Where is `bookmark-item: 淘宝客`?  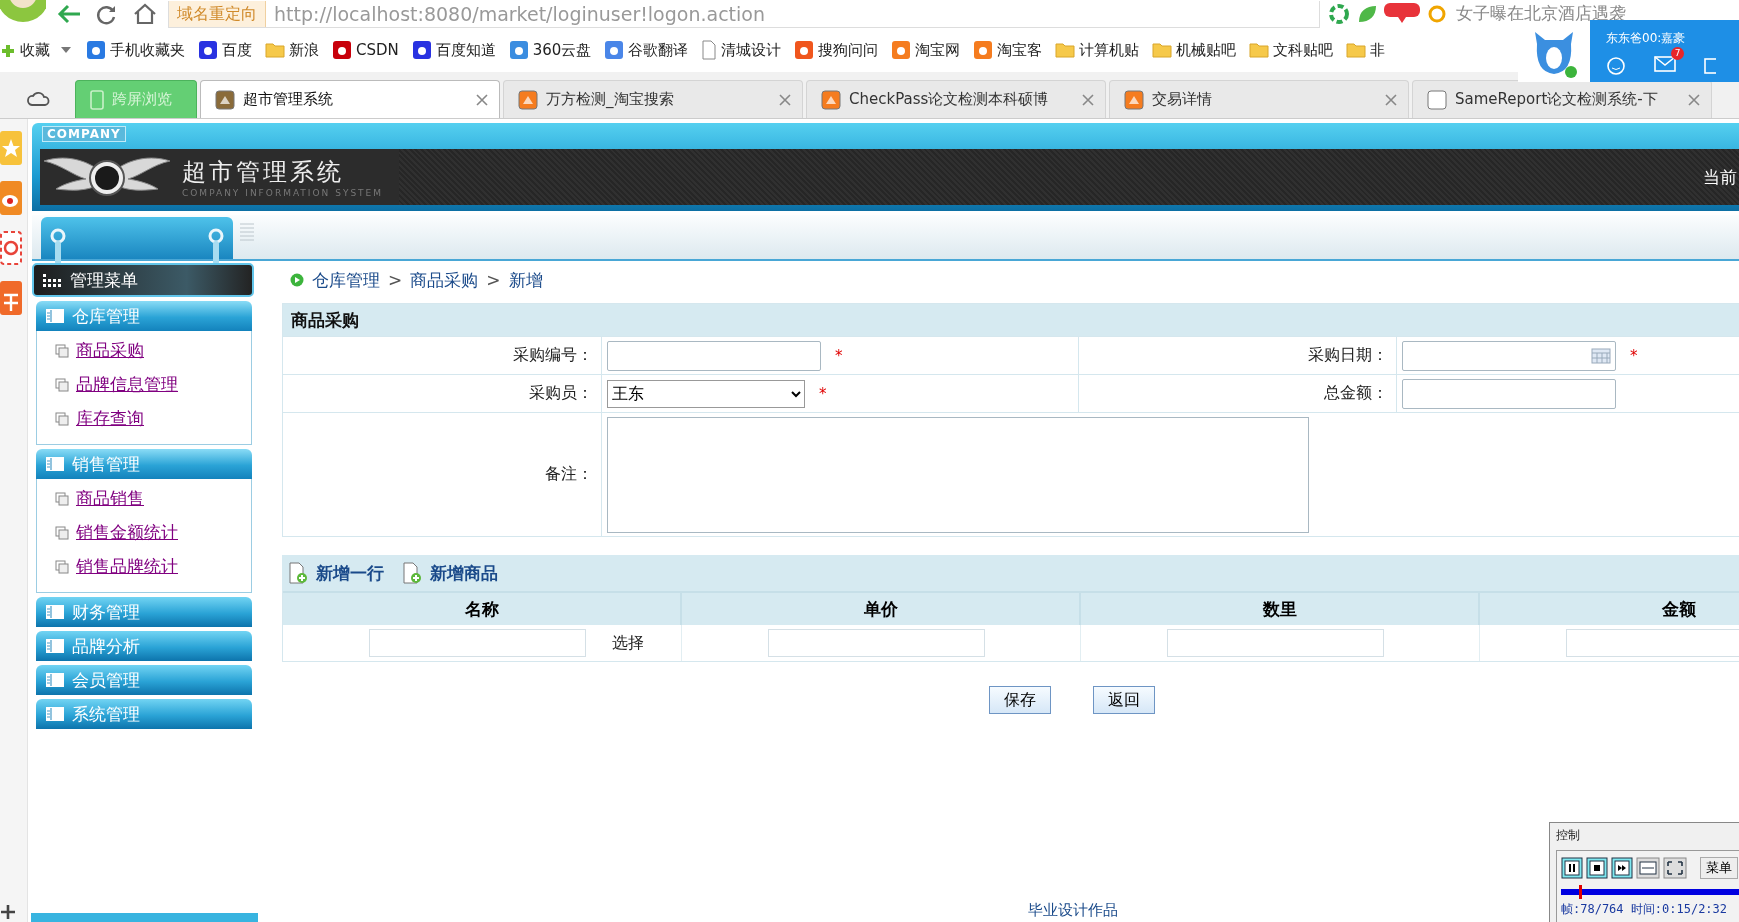 bookmark-item: 淘宝客 is located at coordinates (1008, 50).